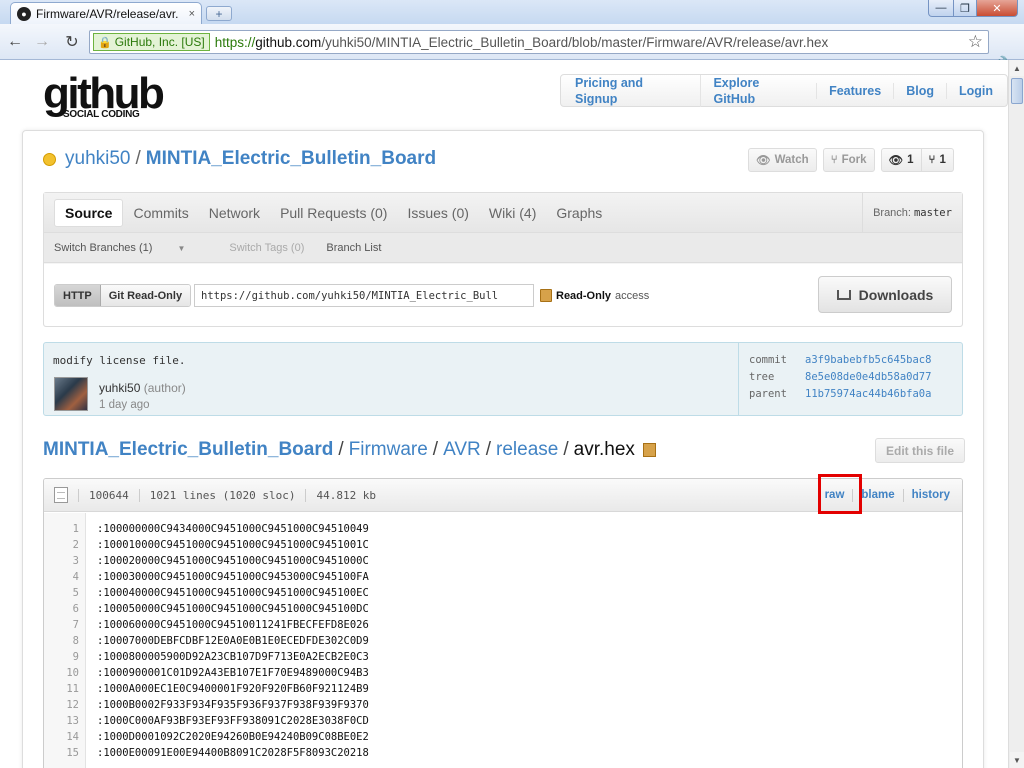  I want to click on url-scheme: https://, so click(235, 42).